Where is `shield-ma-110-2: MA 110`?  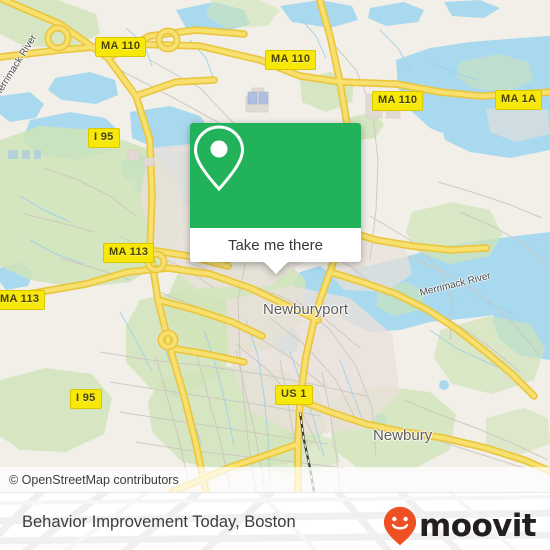
shield-ma-110-2: MA 110 is located at coordinates (291, 60).